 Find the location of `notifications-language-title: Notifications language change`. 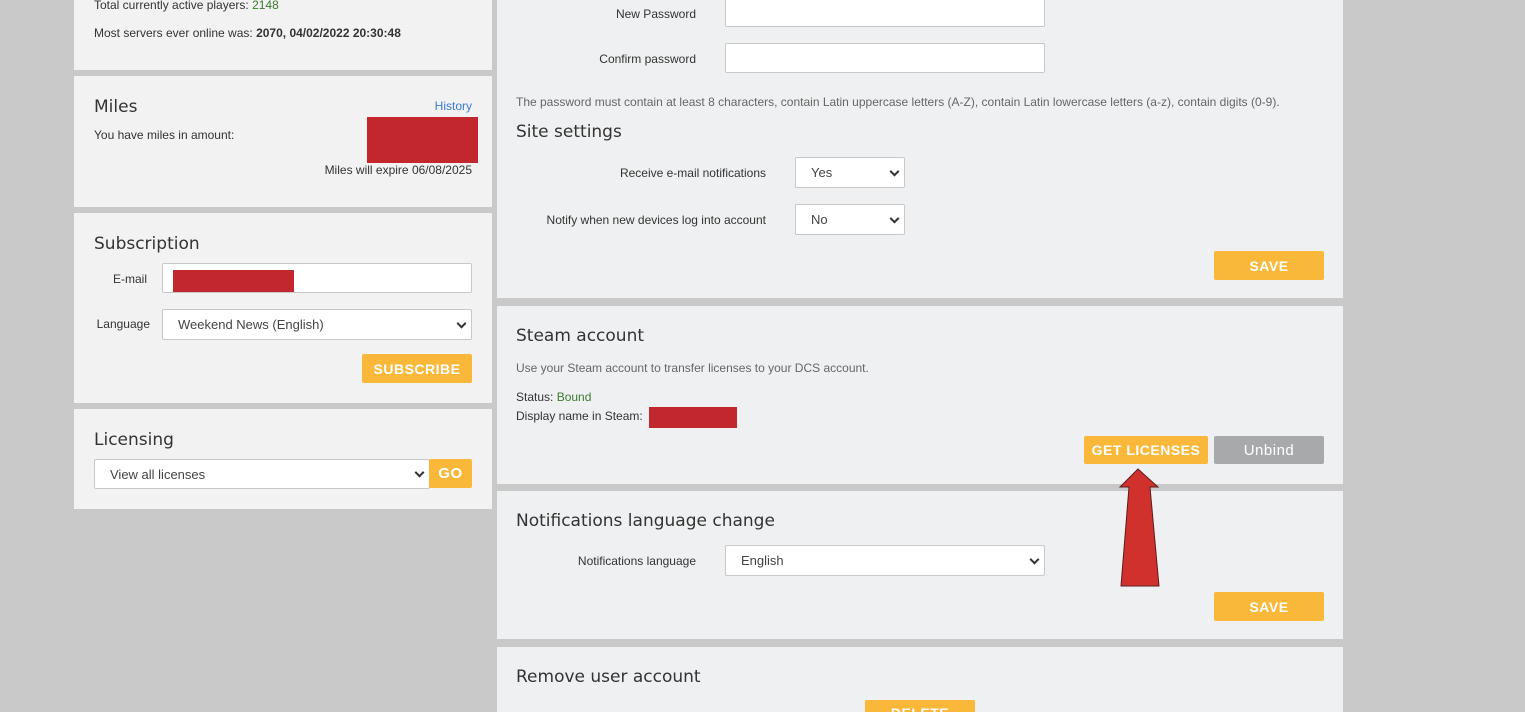

notifications-language-title: Notifications language change is located at coordinates (645, 521).